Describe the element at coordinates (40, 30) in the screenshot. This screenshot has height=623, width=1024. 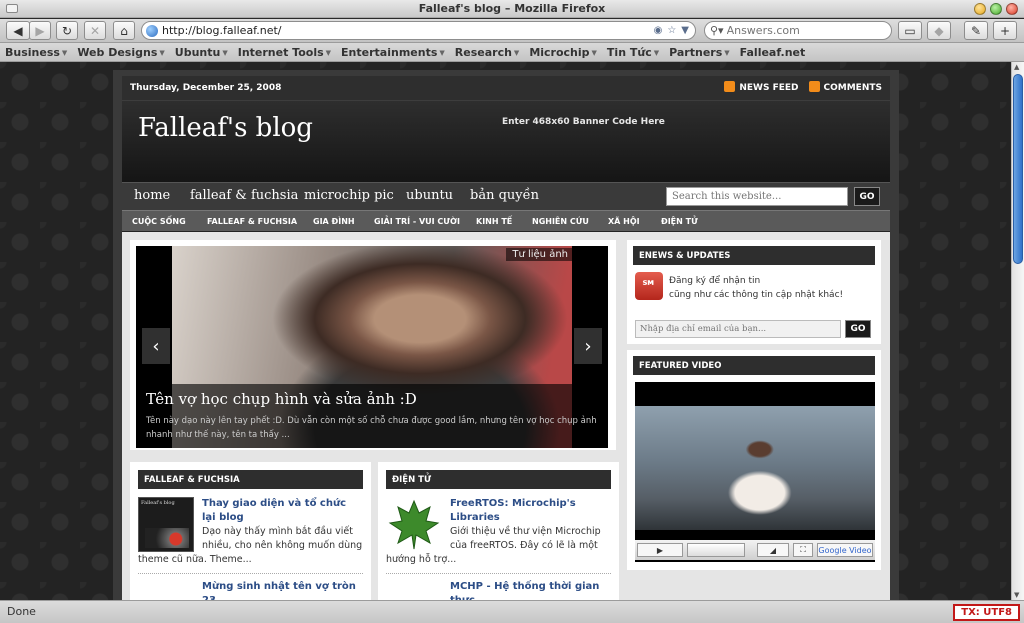
I see `forward-button: ▶` at that location.